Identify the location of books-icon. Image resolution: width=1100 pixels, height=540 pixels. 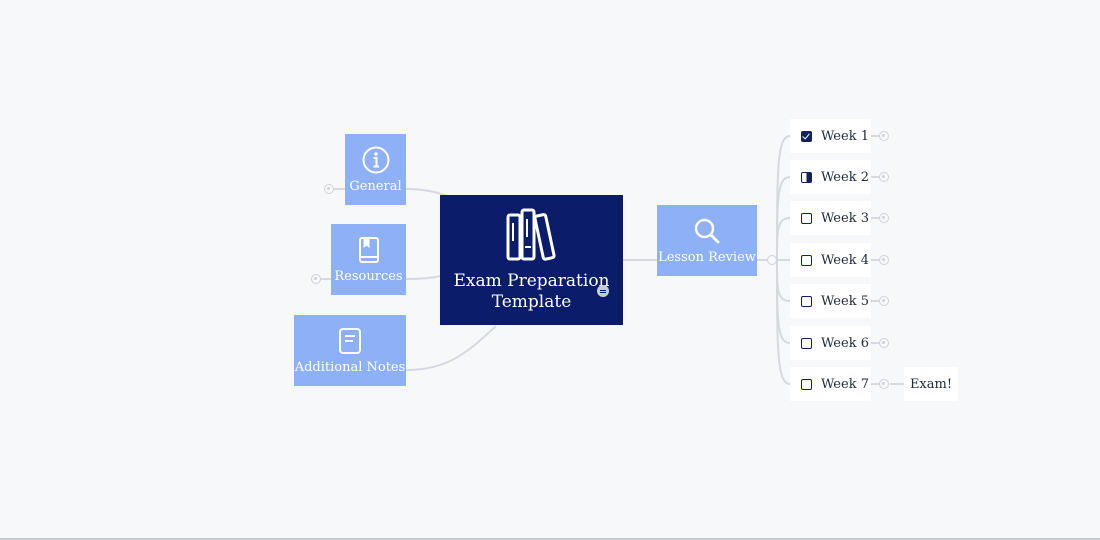
(531, 234).